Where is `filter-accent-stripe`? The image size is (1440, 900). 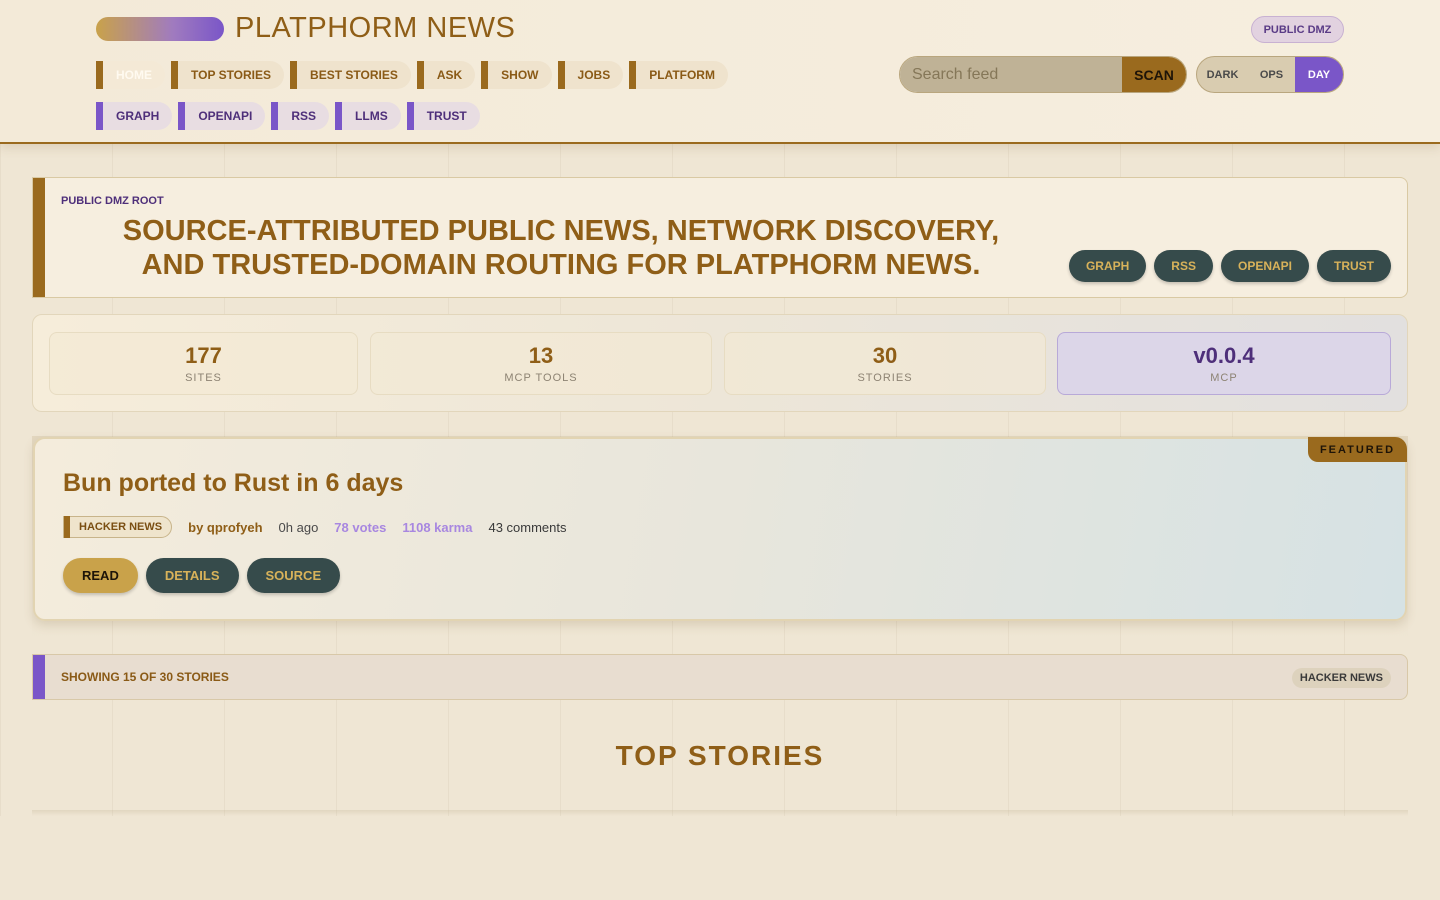 filter-accent-stripe is located at coordinates (39, 677).